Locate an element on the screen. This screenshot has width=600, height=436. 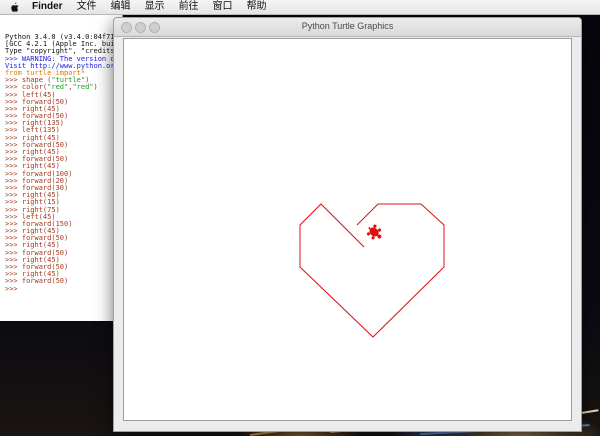
window-title: Python Turtle Graphics is located at coordinates (347, 26).